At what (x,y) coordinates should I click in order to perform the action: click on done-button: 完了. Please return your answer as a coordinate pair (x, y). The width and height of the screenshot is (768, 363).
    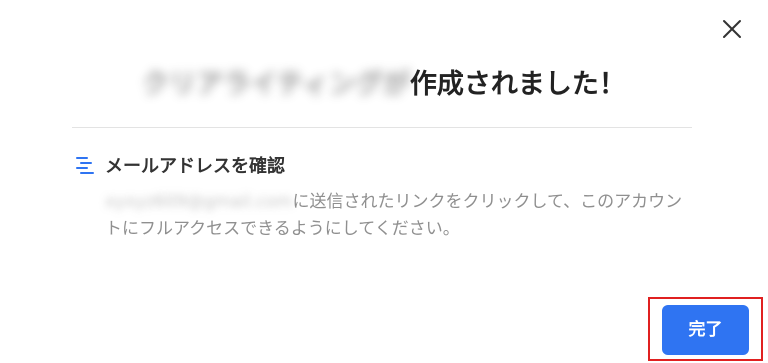
    Looking at the image, I should click on (705, 330).